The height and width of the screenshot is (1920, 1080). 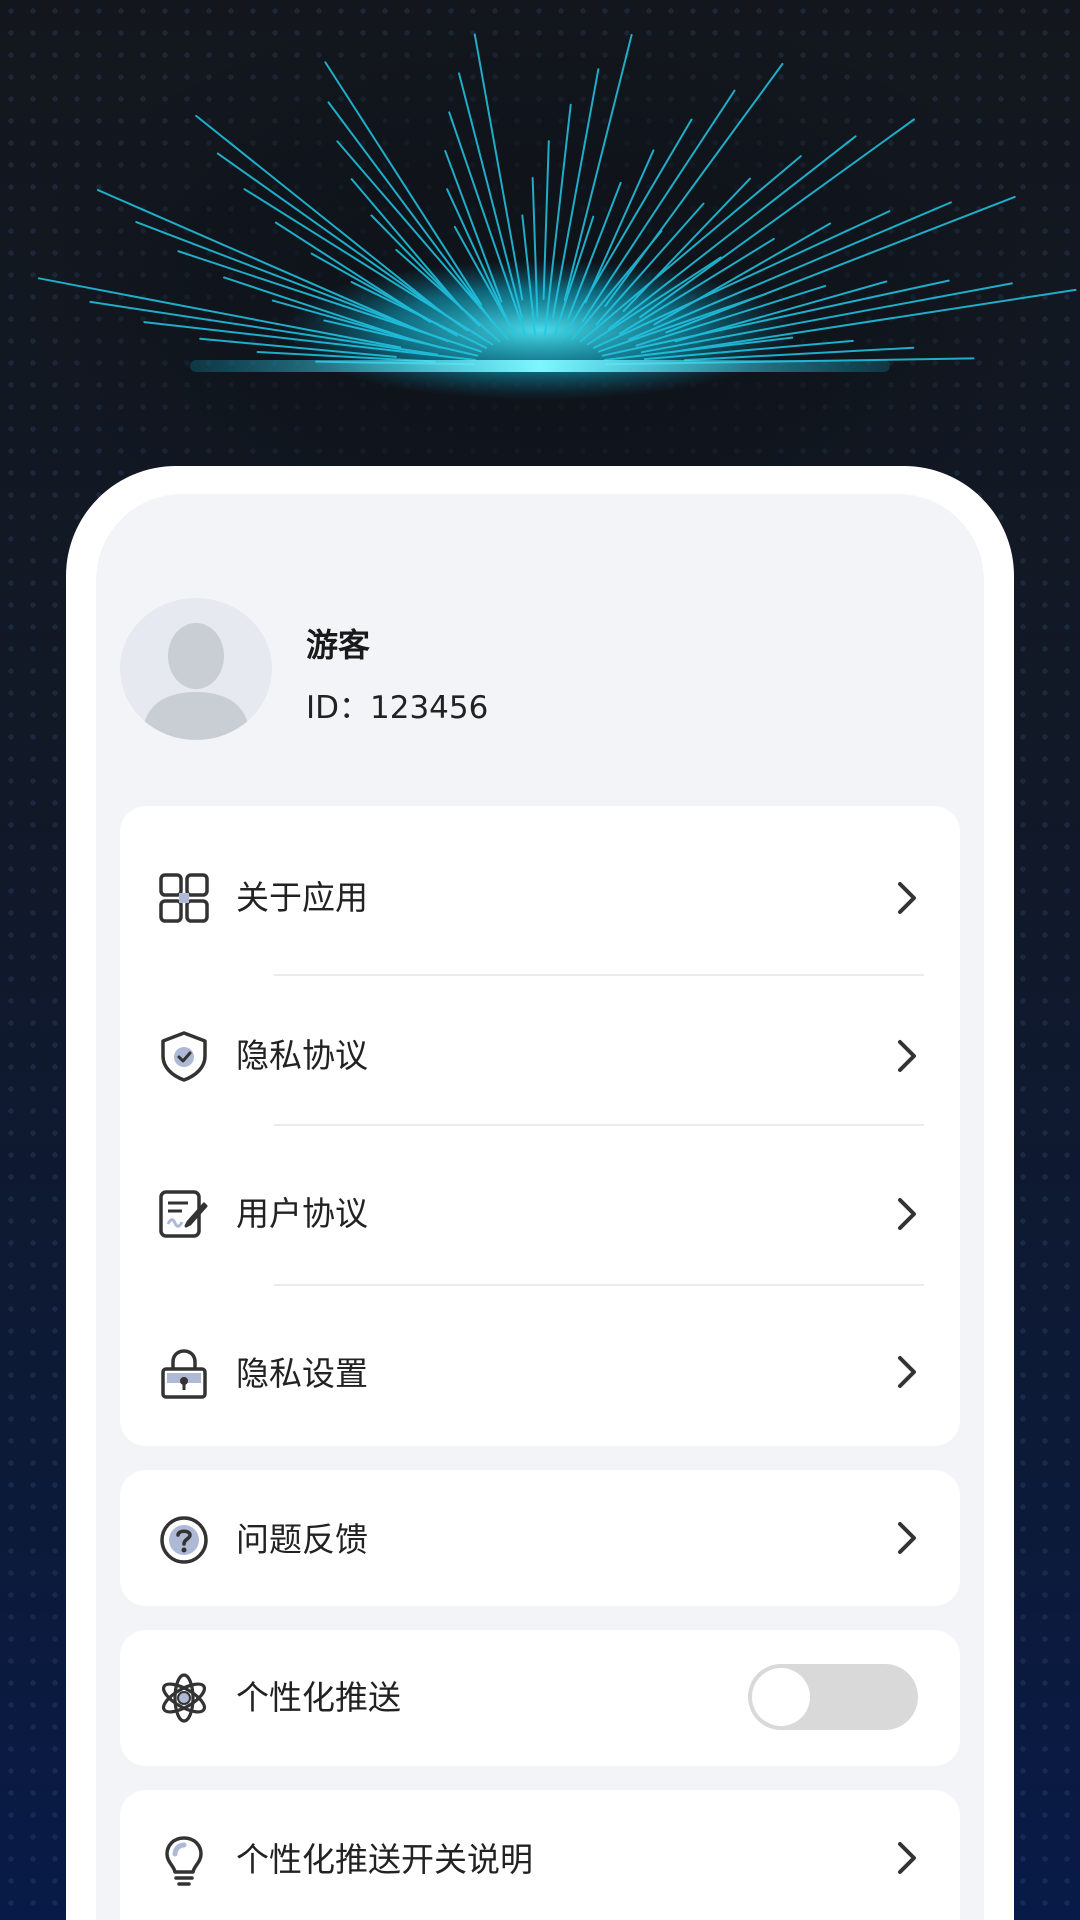 What do you see at coordinates (302, 1213) in the screenshot?
I see `menu-item-label: 用户协议` at bounding box center [302, 1213].